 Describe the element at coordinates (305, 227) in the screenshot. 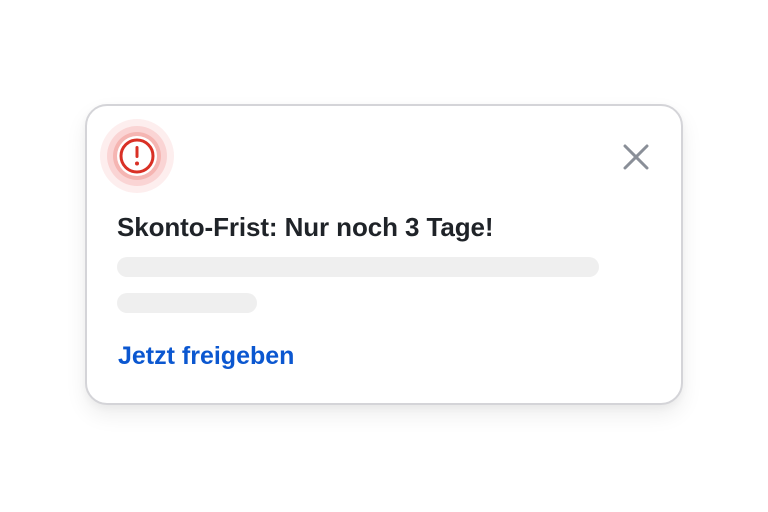

I see `notification-title: Skonto-Frist: Nur noch 3 Tage!` at that location.